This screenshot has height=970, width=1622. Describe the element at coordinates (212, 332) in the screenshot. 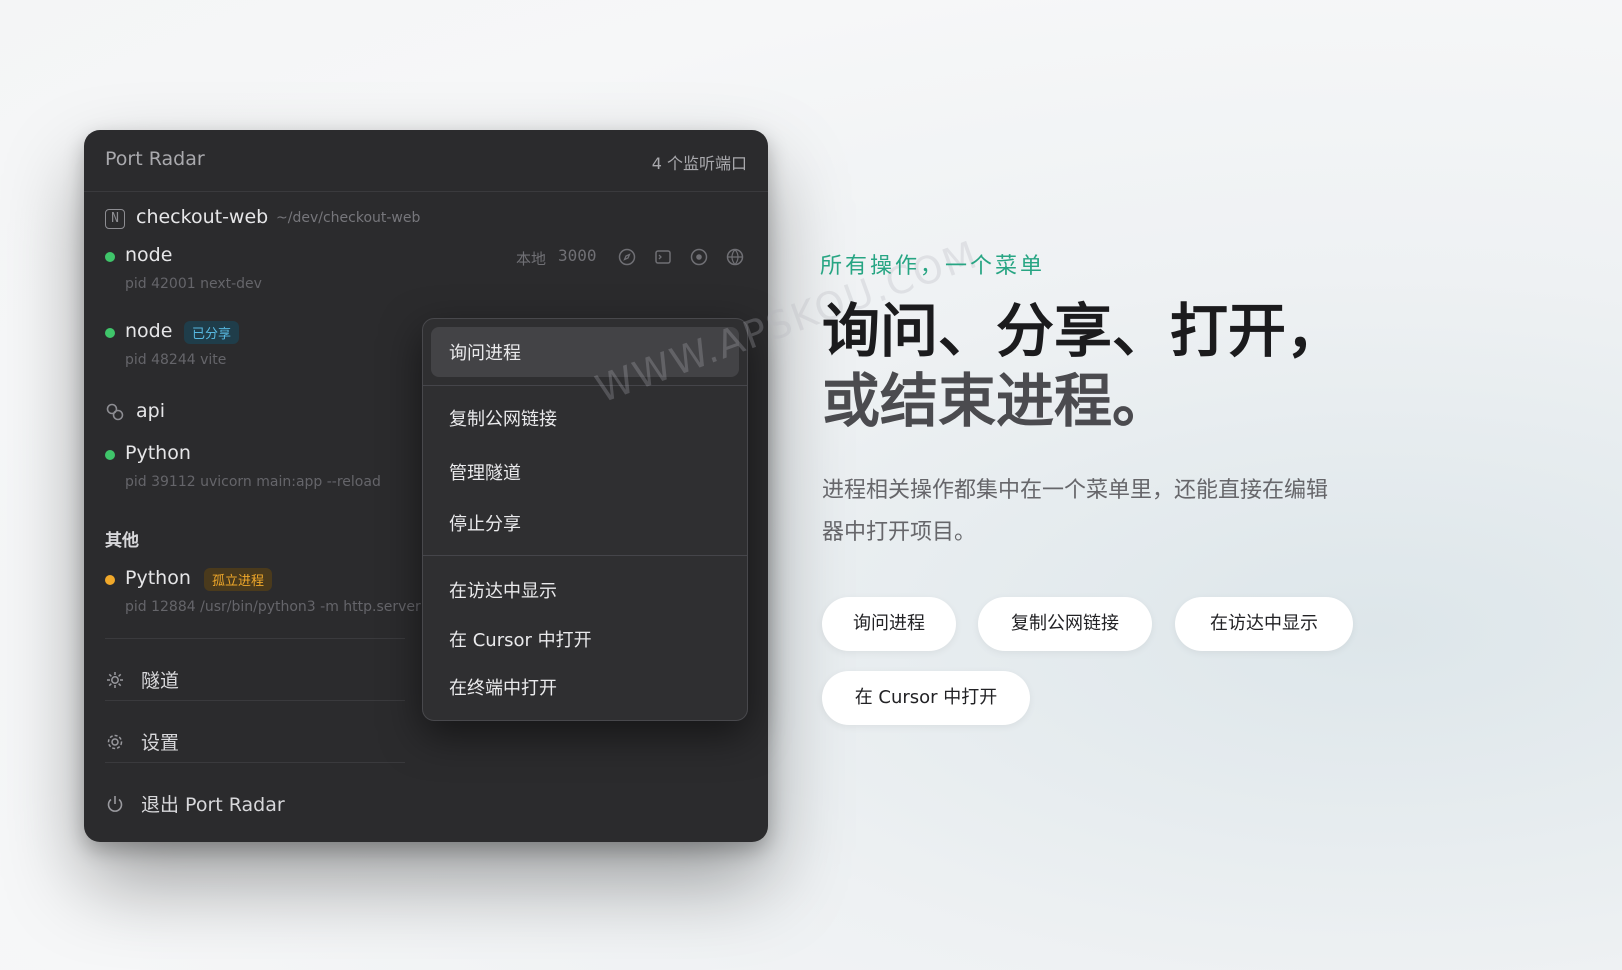

I see `shared-badge: 已分享` at that location.